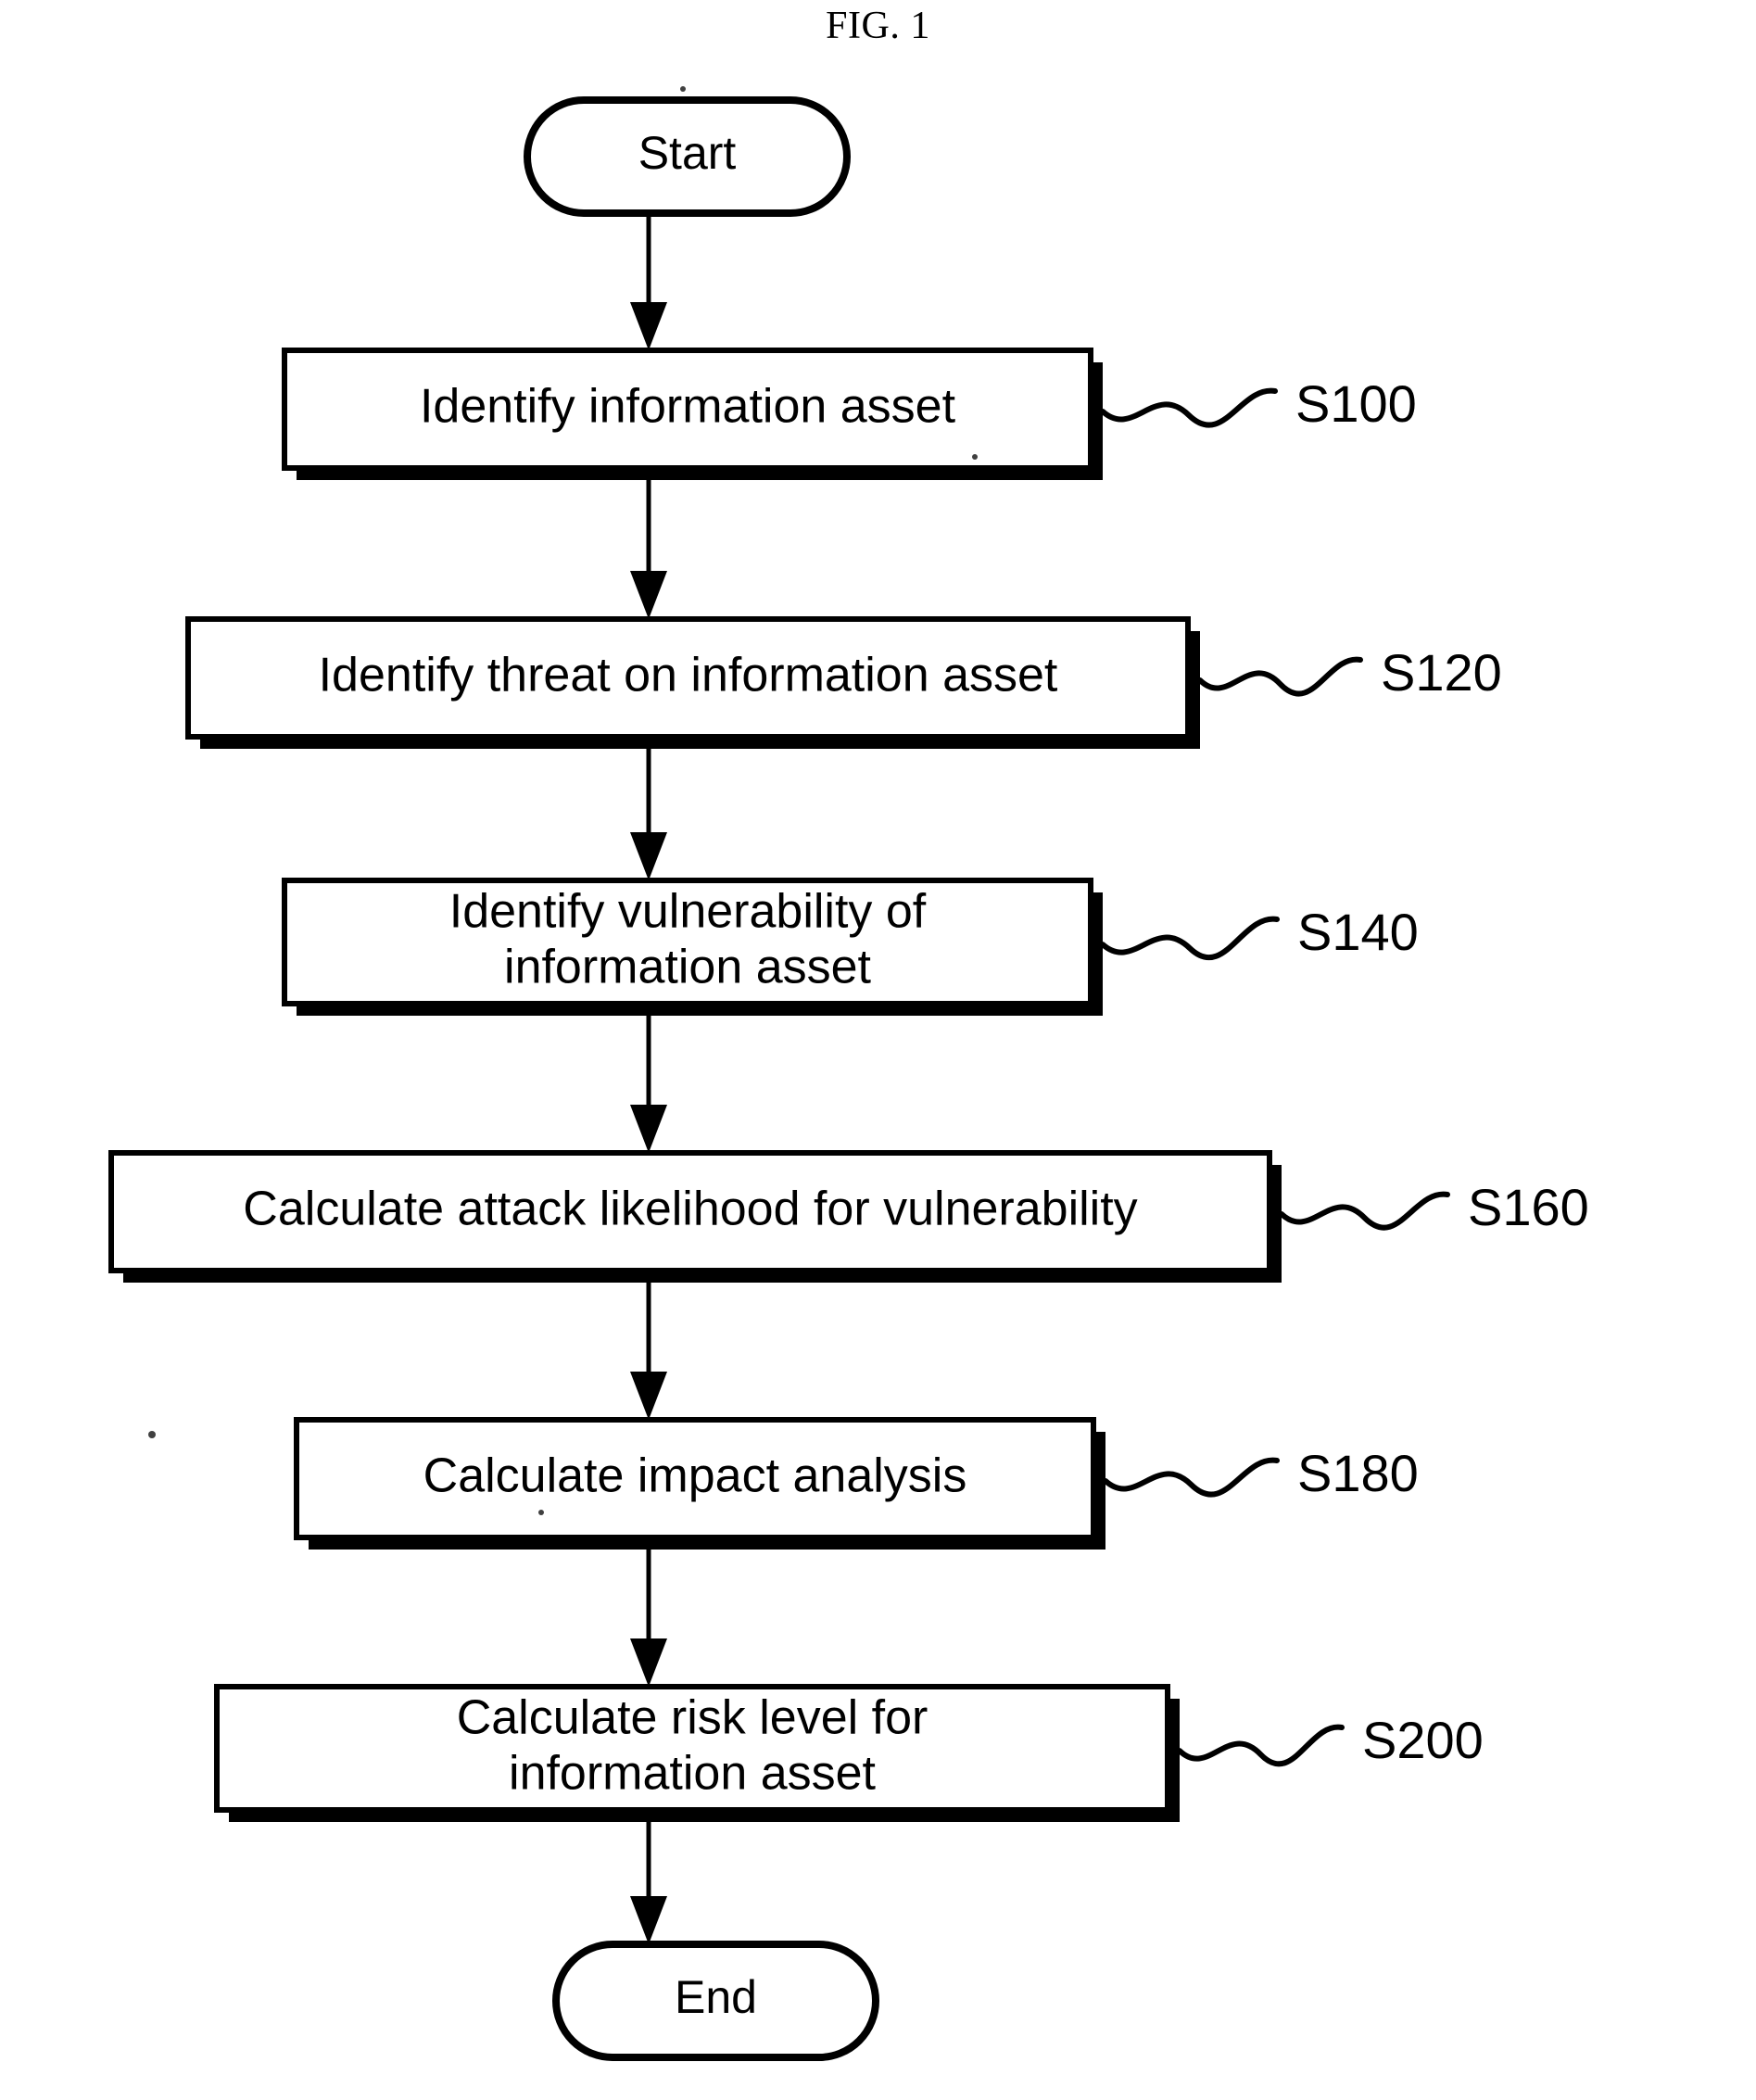 This screenshot has height=2100, width=1756. Describe the element at coordinates (1280, 676) in the screenshot. I see `leader-line-s120` at that location.